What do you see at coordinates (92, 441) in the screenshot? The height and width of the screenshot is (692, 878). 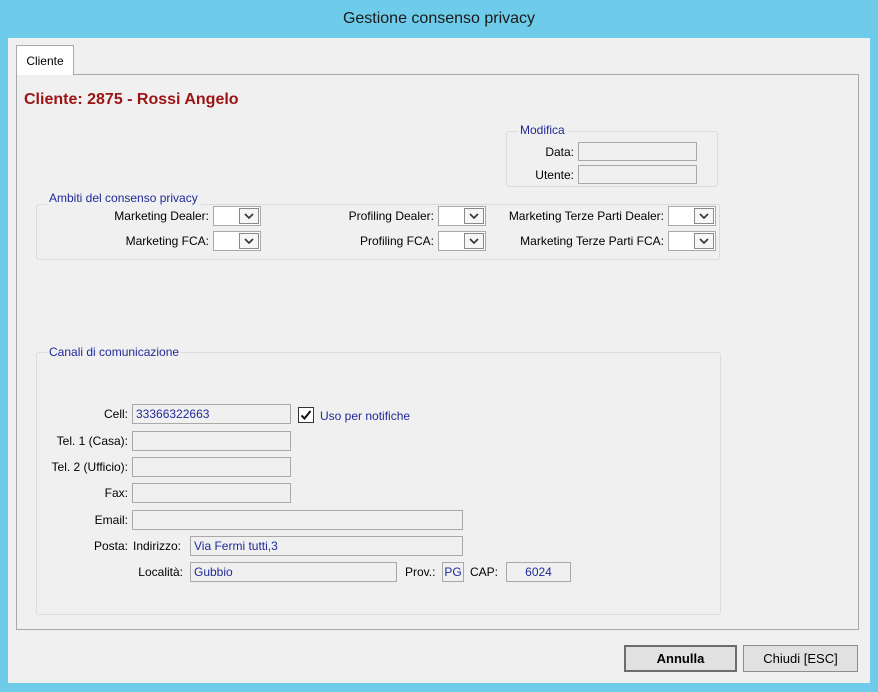 I see `tel1-label: Tel. 1 (Casa):` at bounding box center [92, 441].